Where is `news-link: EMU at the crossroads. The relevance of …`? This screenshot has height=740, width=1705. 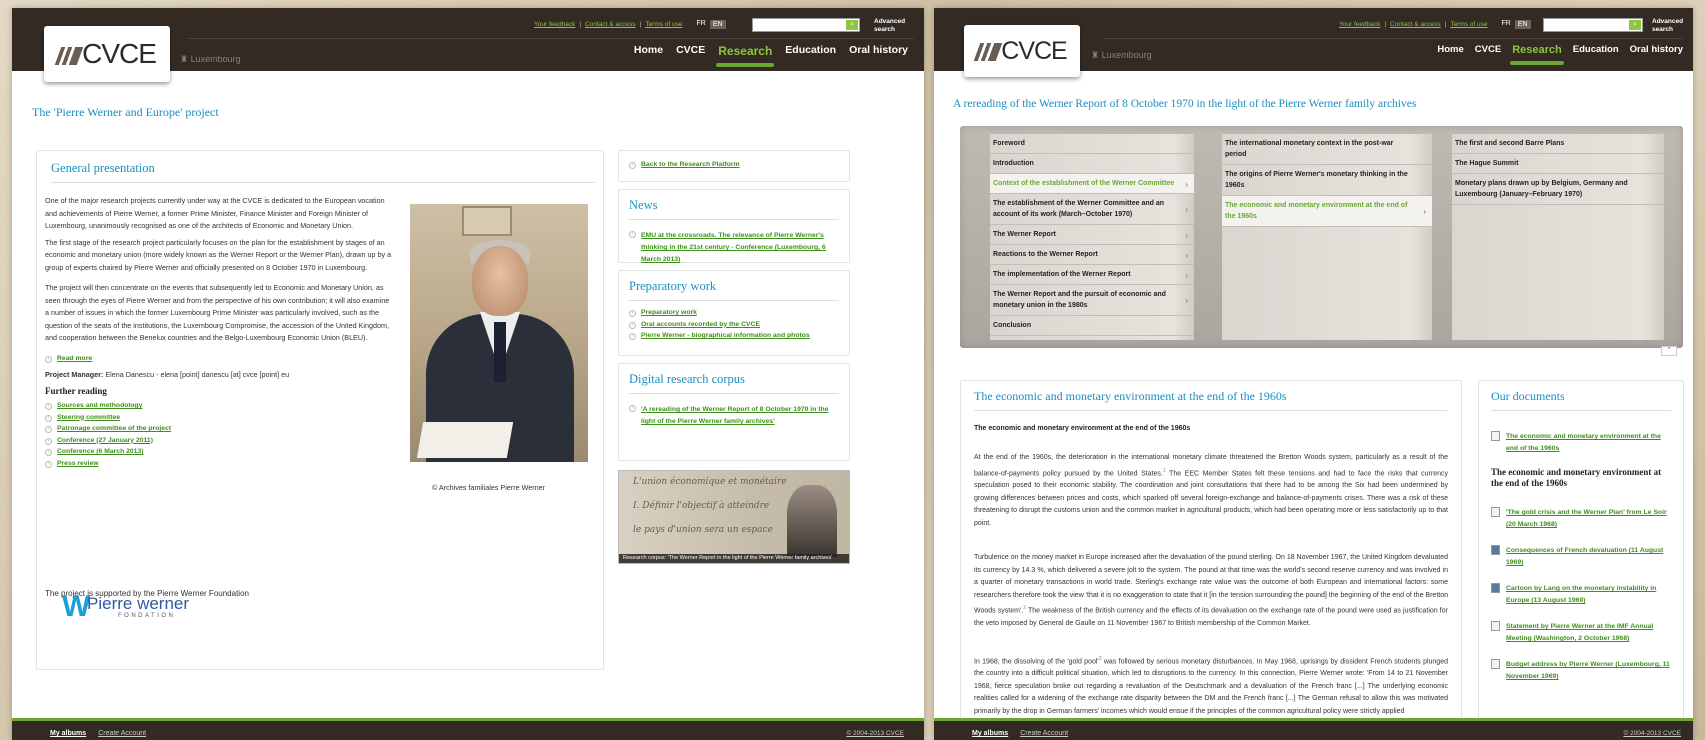 news-link: EMU at the crossroads. The relevance of … is located at coordinates (740, 248).